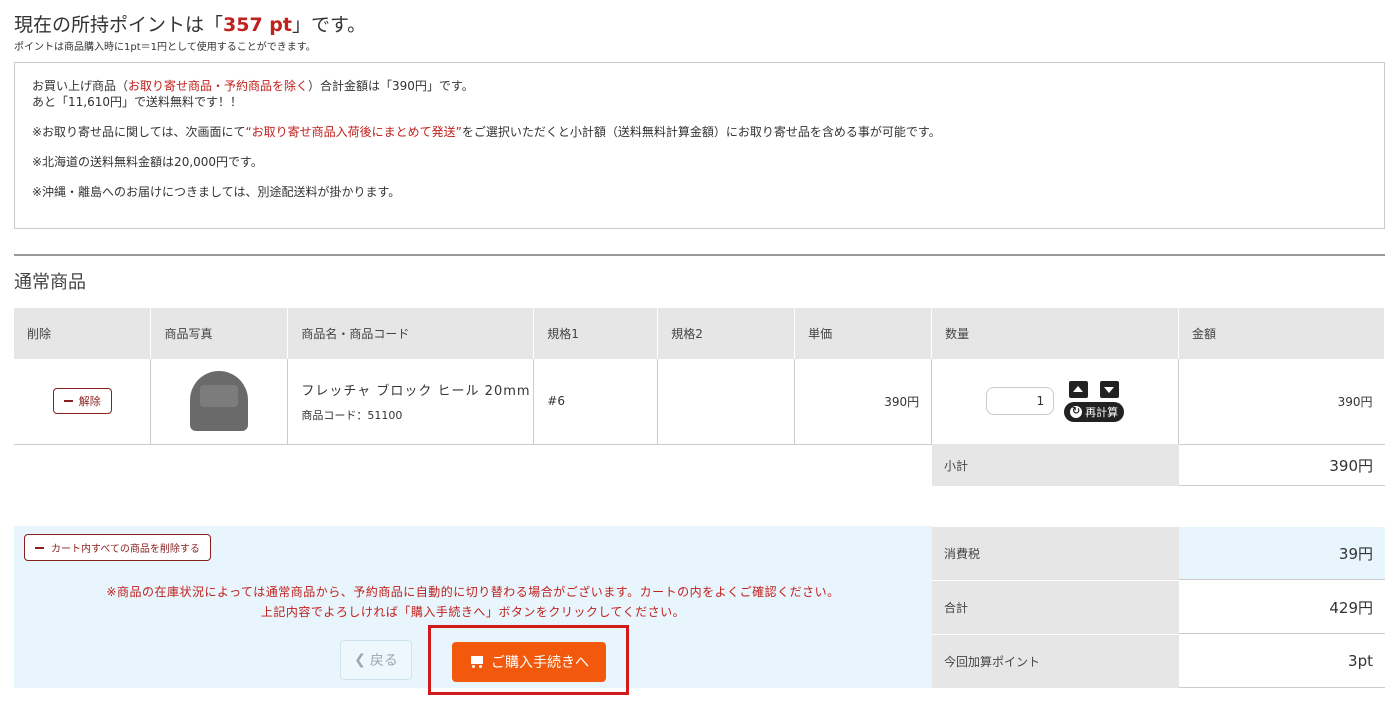 This screenshot has width=1397, height=716. Describe the element at coordinates (50, 282) in the screenshot. I see `section-title: 通常商品` at that location.